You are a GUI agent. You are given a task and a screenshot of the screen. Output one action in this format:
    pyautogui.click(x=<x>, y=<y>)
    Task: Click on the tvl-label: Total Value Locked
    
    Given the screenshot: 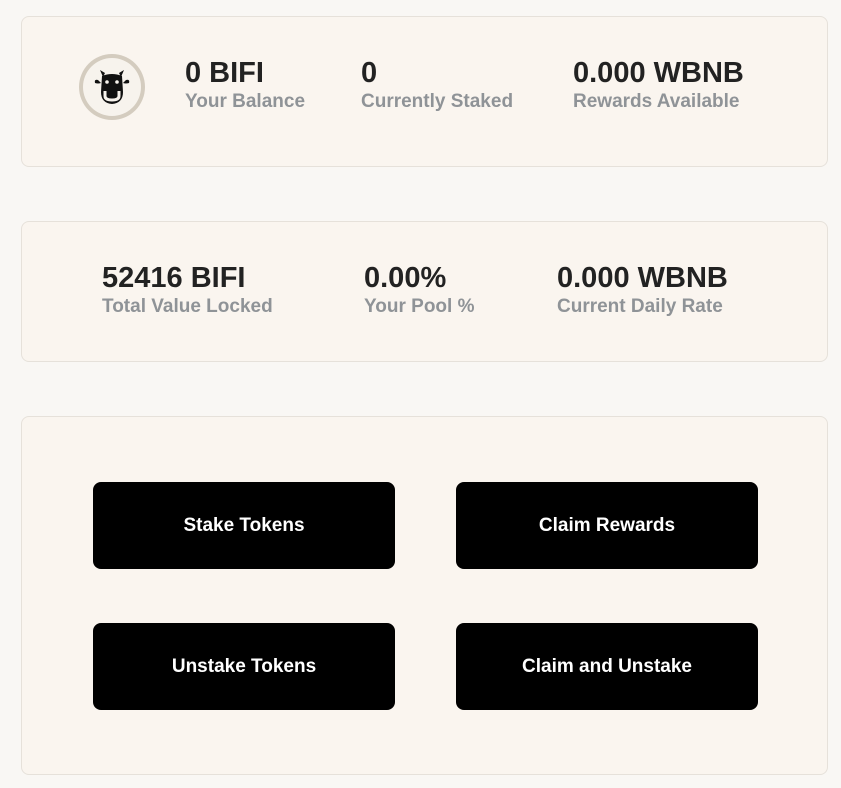 What is the action you would take?
    pyautogui.click(x=187, y=306)
    